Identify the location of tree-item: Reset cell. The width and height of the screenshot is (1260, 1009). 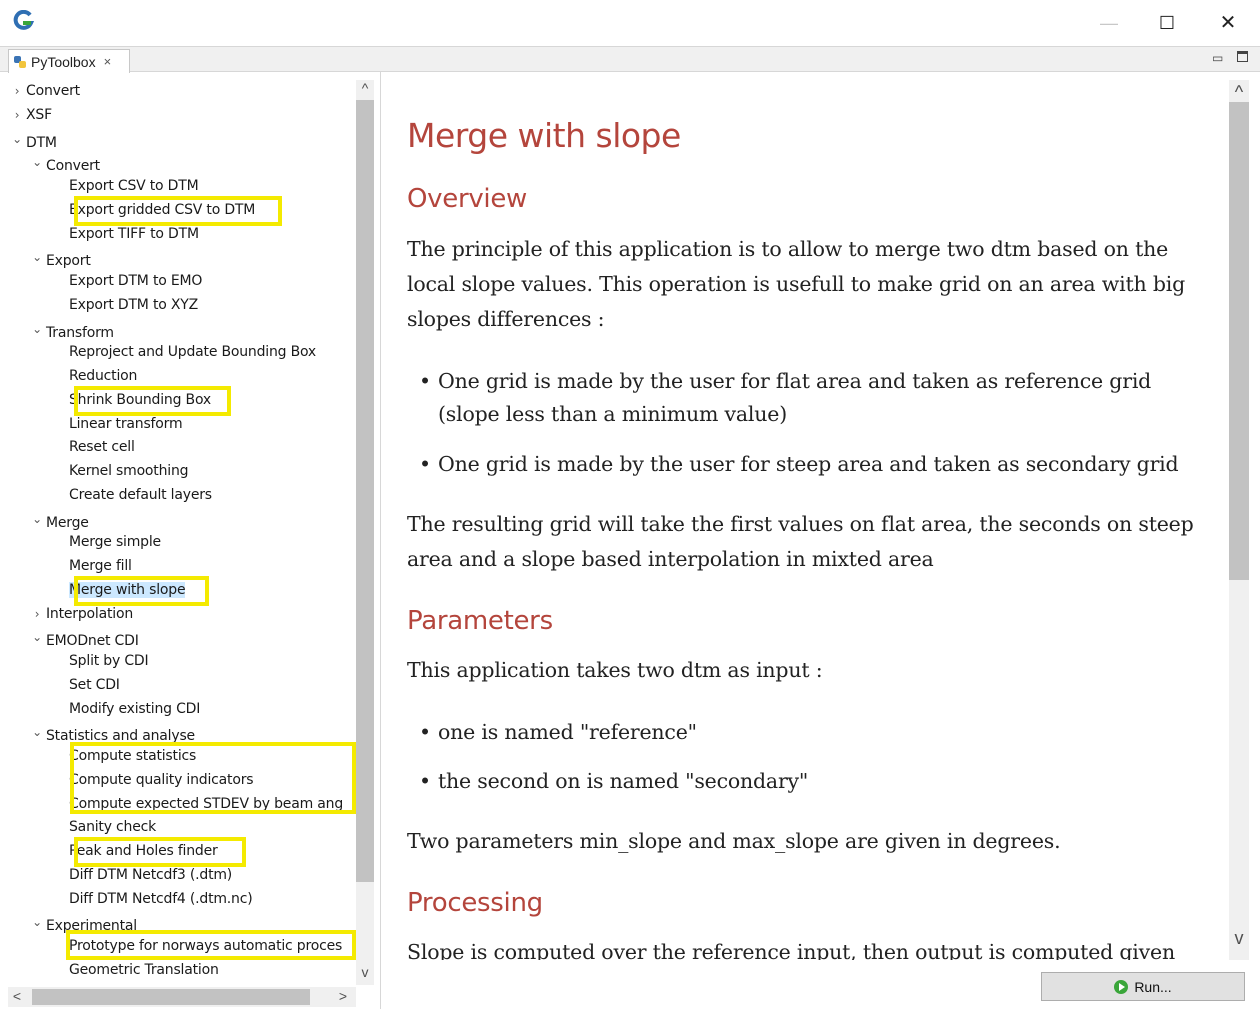
(93, 447).